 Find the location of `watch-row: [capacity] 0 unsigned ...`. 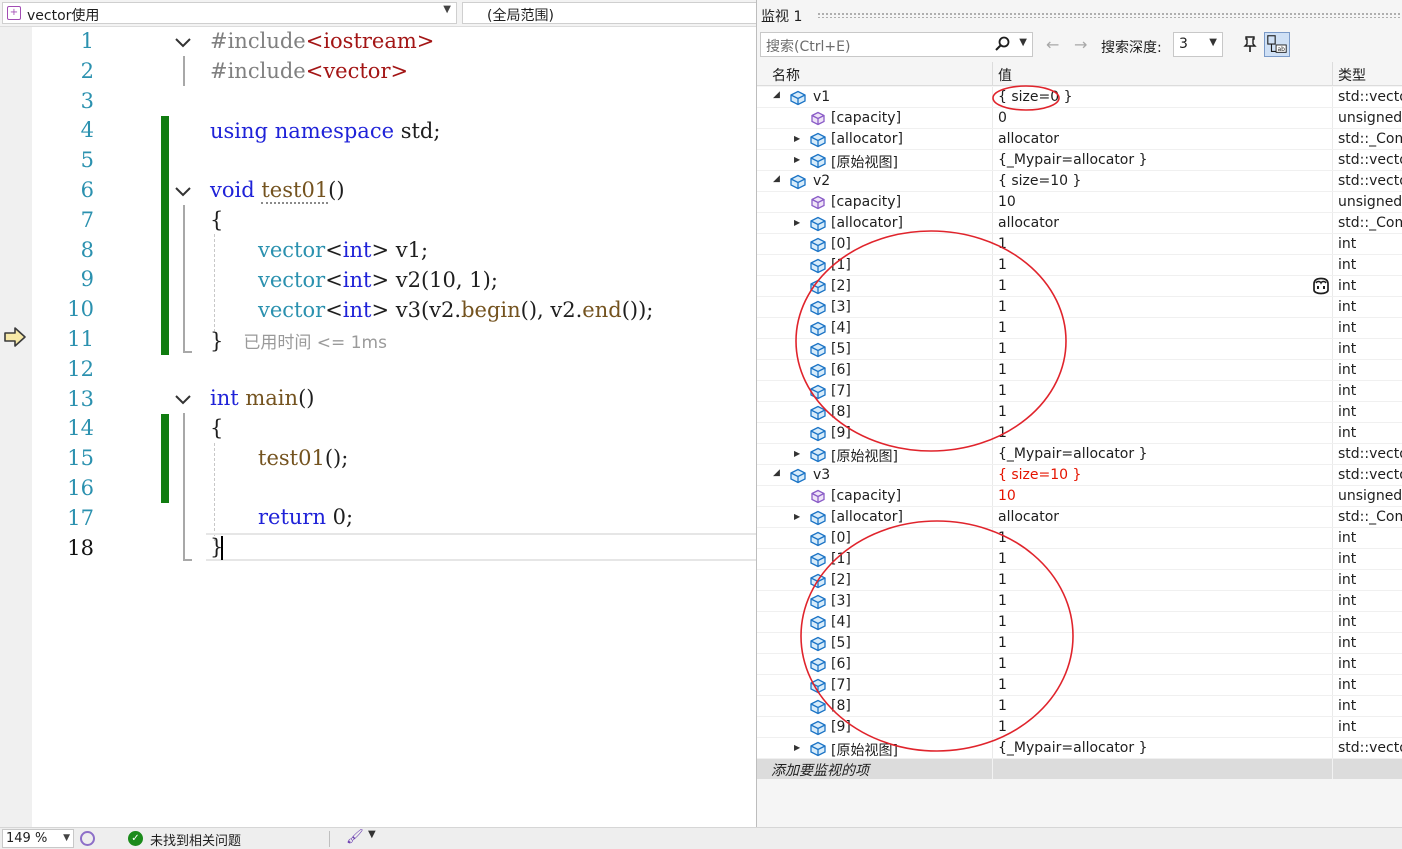

watch-row: [capacity] 0 unsigned ... is located at coordinates (1079, 118).